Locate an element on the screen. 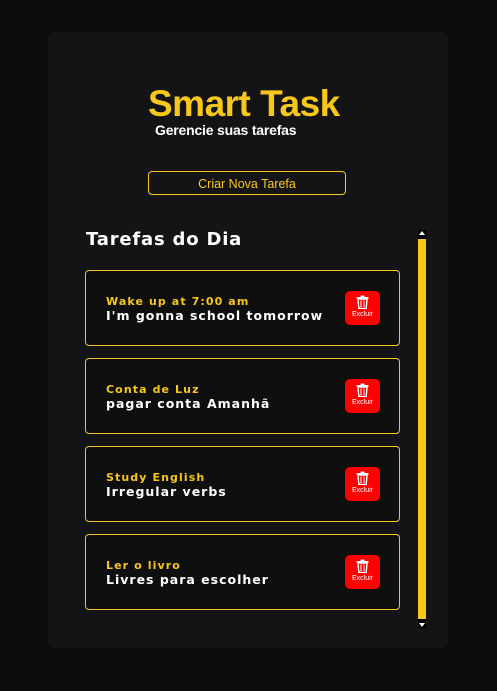 This screenshot has width=497, height=691. scroll-thumb is located at coordinates (422, 429).